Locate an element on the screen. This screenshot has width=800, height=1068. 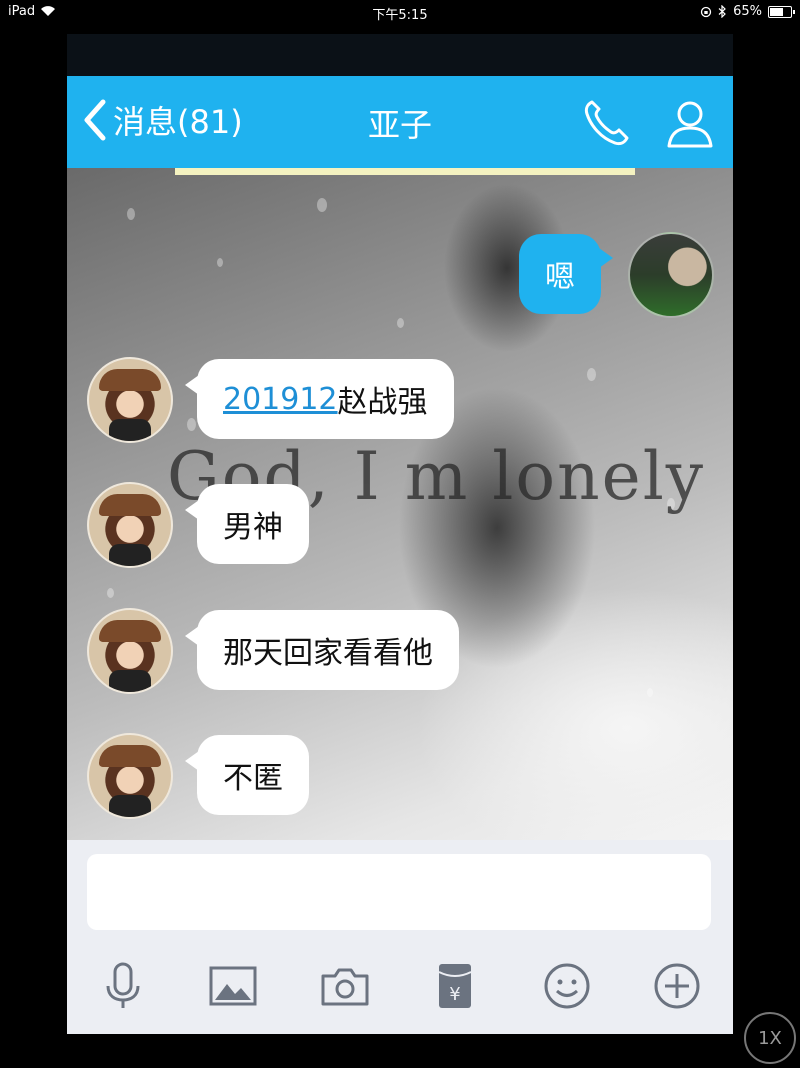
emoji-button is located at coordinates (567, 986).